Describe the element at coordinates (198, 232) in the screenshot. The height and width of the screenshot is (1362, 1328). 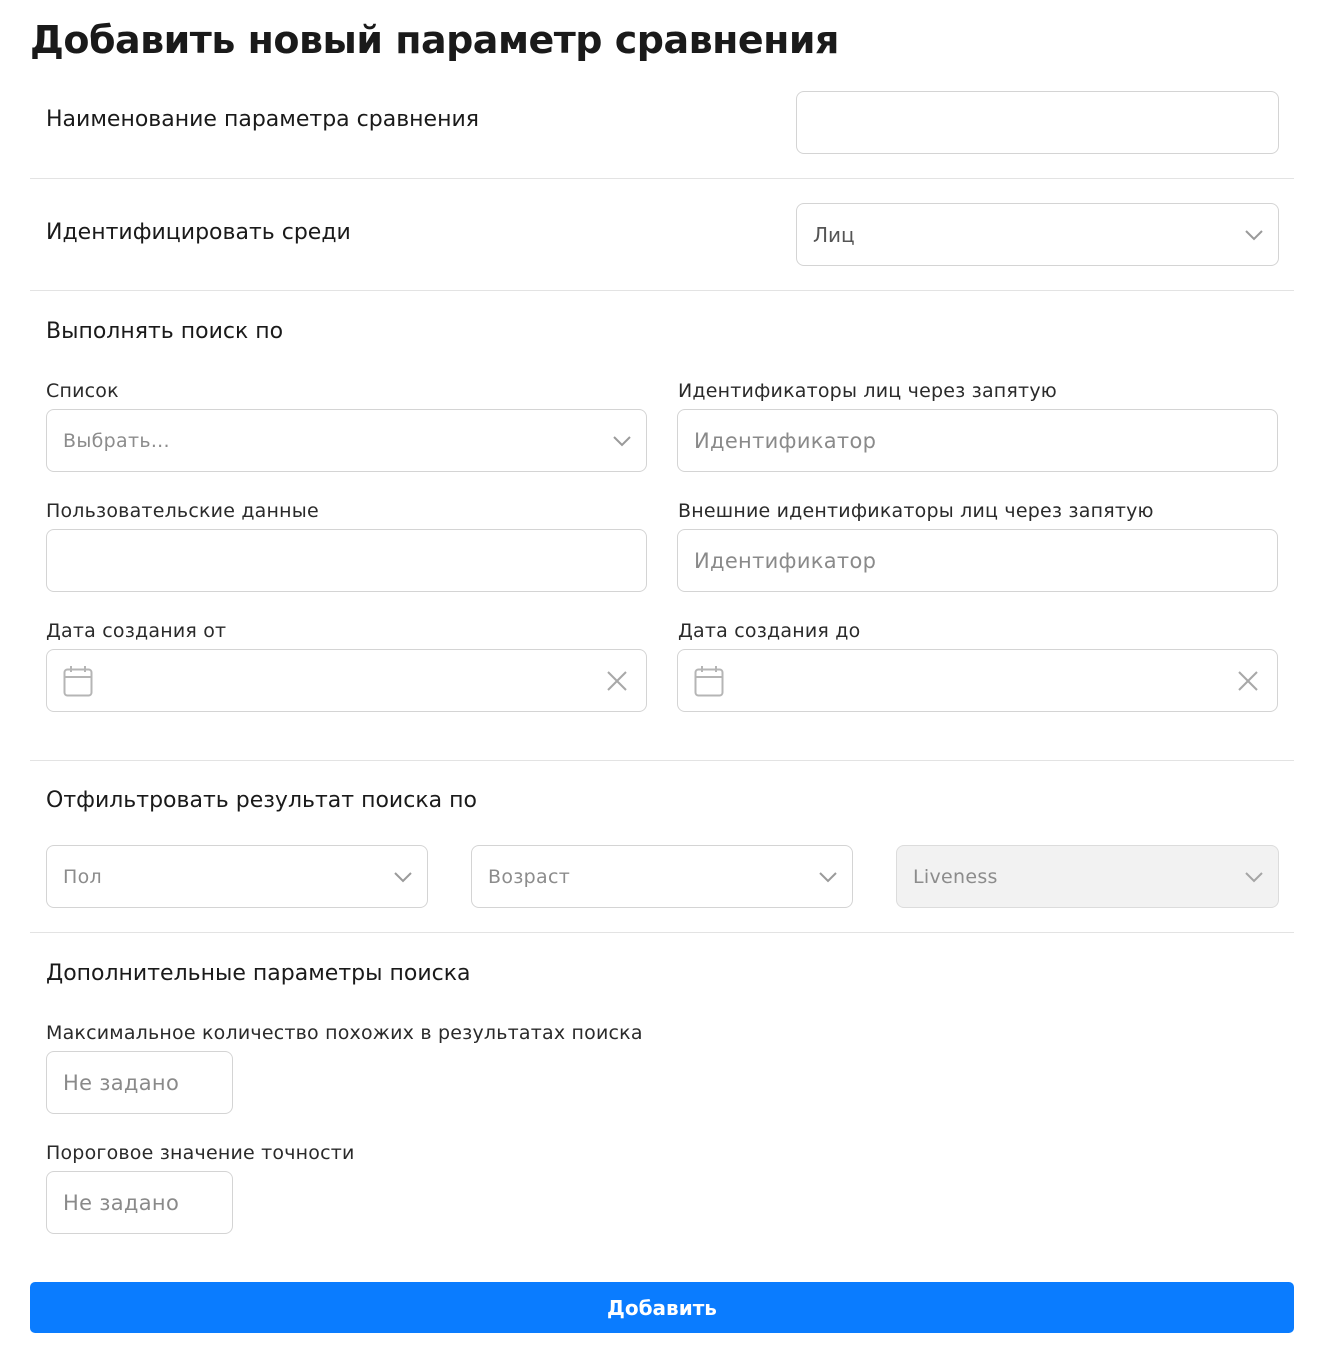
I see `identify-label: Идентифицировать среди` at that location.